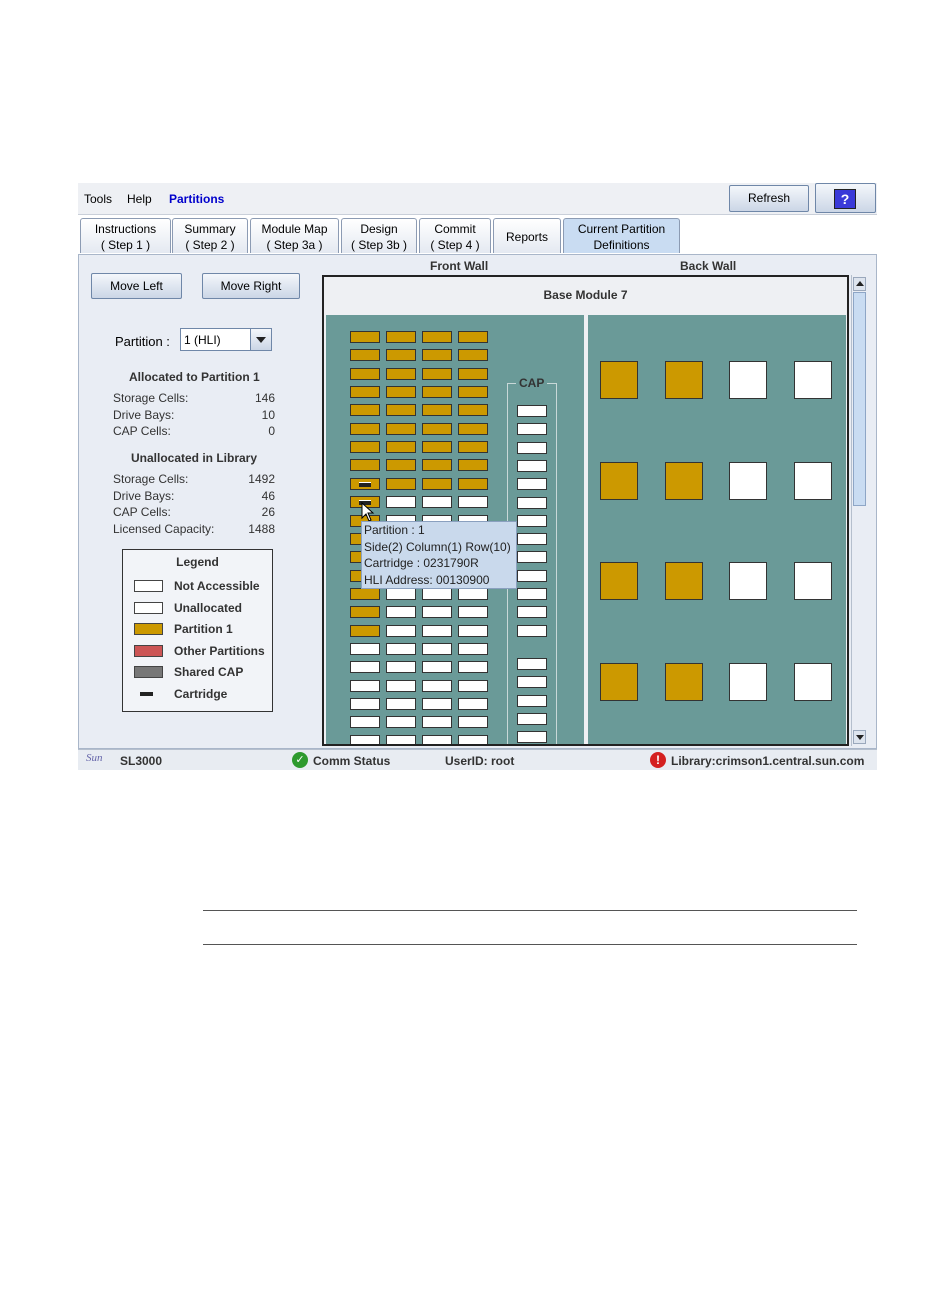 Image resolution: width=950 pixels, height=1299 pixels. Describe the element at coordinates (455, 235) in the screenshot. I see `tab-commit: Commit( Step 4 )` at that location.